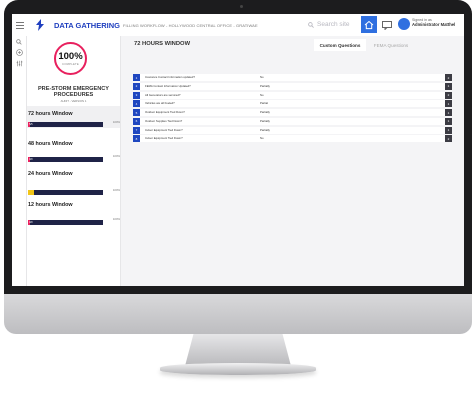 The image size is (476, 396). I want to click on tab-custom-questions: Custom Questions, so click(340, 45).